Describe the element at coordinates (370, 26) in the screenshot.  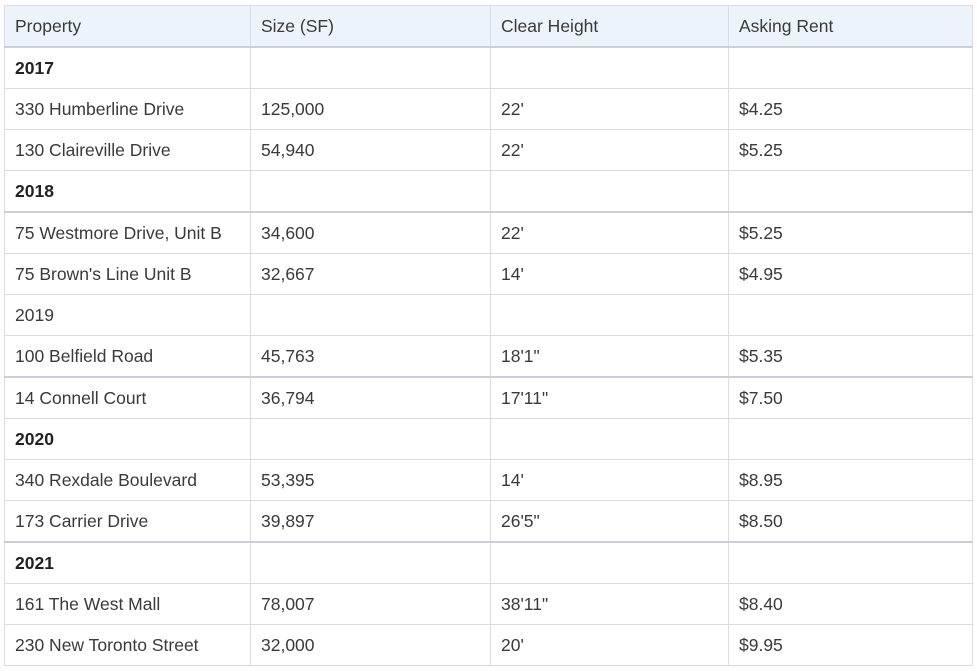
I see `column-header-size: Size (SF)` at that location.